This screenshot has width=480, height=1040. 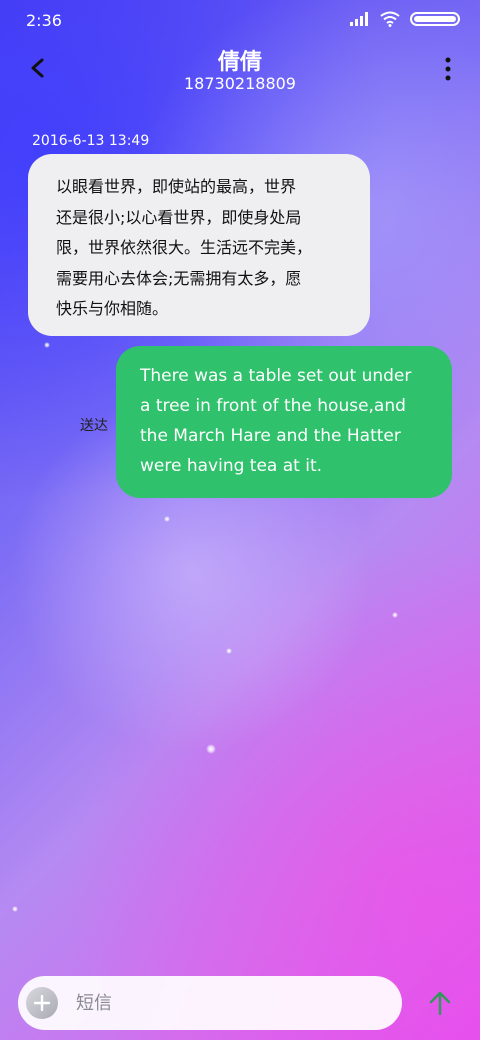 I want to click on message-line: 快乐与你相随。, so click(x=112, y=308).